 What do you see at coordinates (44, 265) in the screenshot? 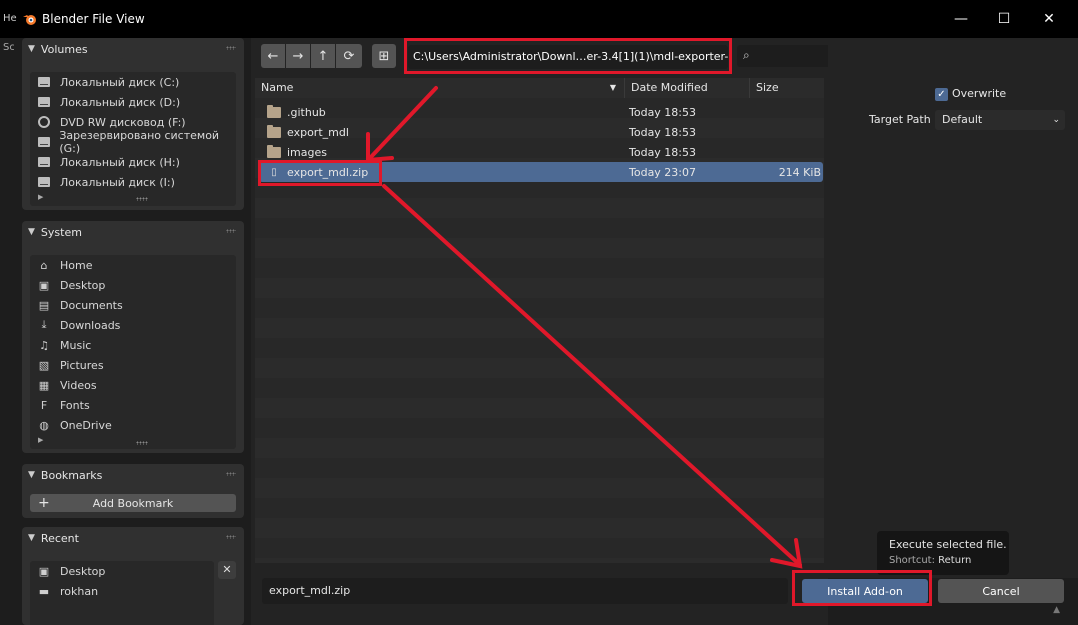
I see `home-icon: ⌂` at bounding box center [44, 265].